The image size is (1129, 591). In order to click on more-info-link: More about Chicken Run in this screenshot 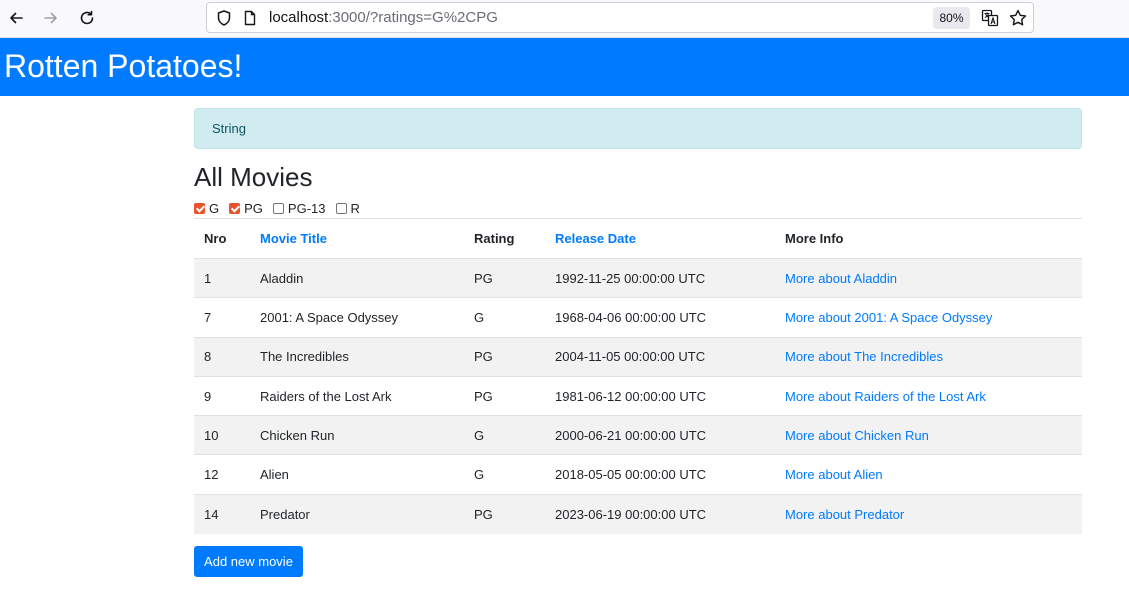, I will do `click(857, 435)`.